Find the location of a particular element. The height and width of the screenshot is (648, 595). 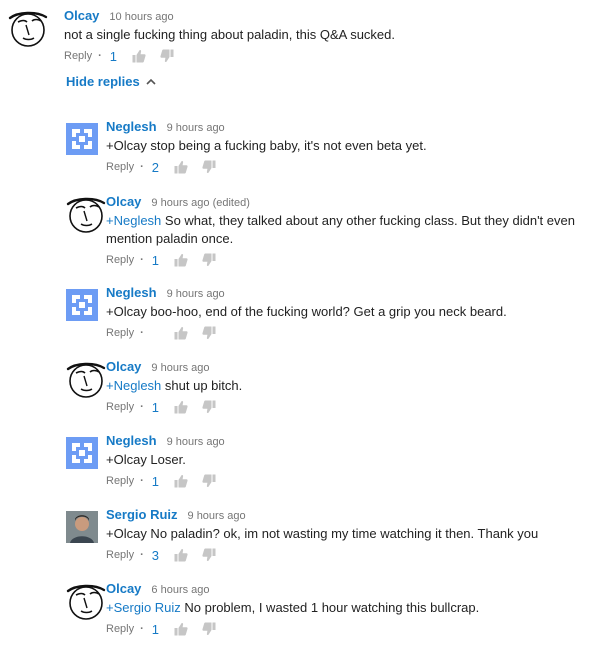

comment-timestamp: 9 hours ago (edited) is located at coordinates (200, 203).